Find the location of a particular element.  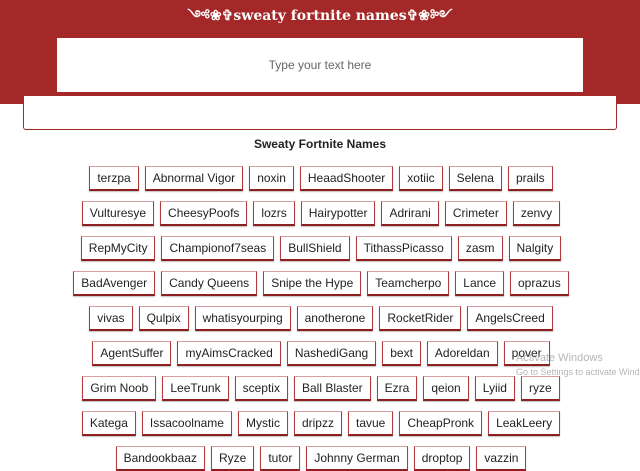

name-chip: droptop is located at coordinates (442, 458).